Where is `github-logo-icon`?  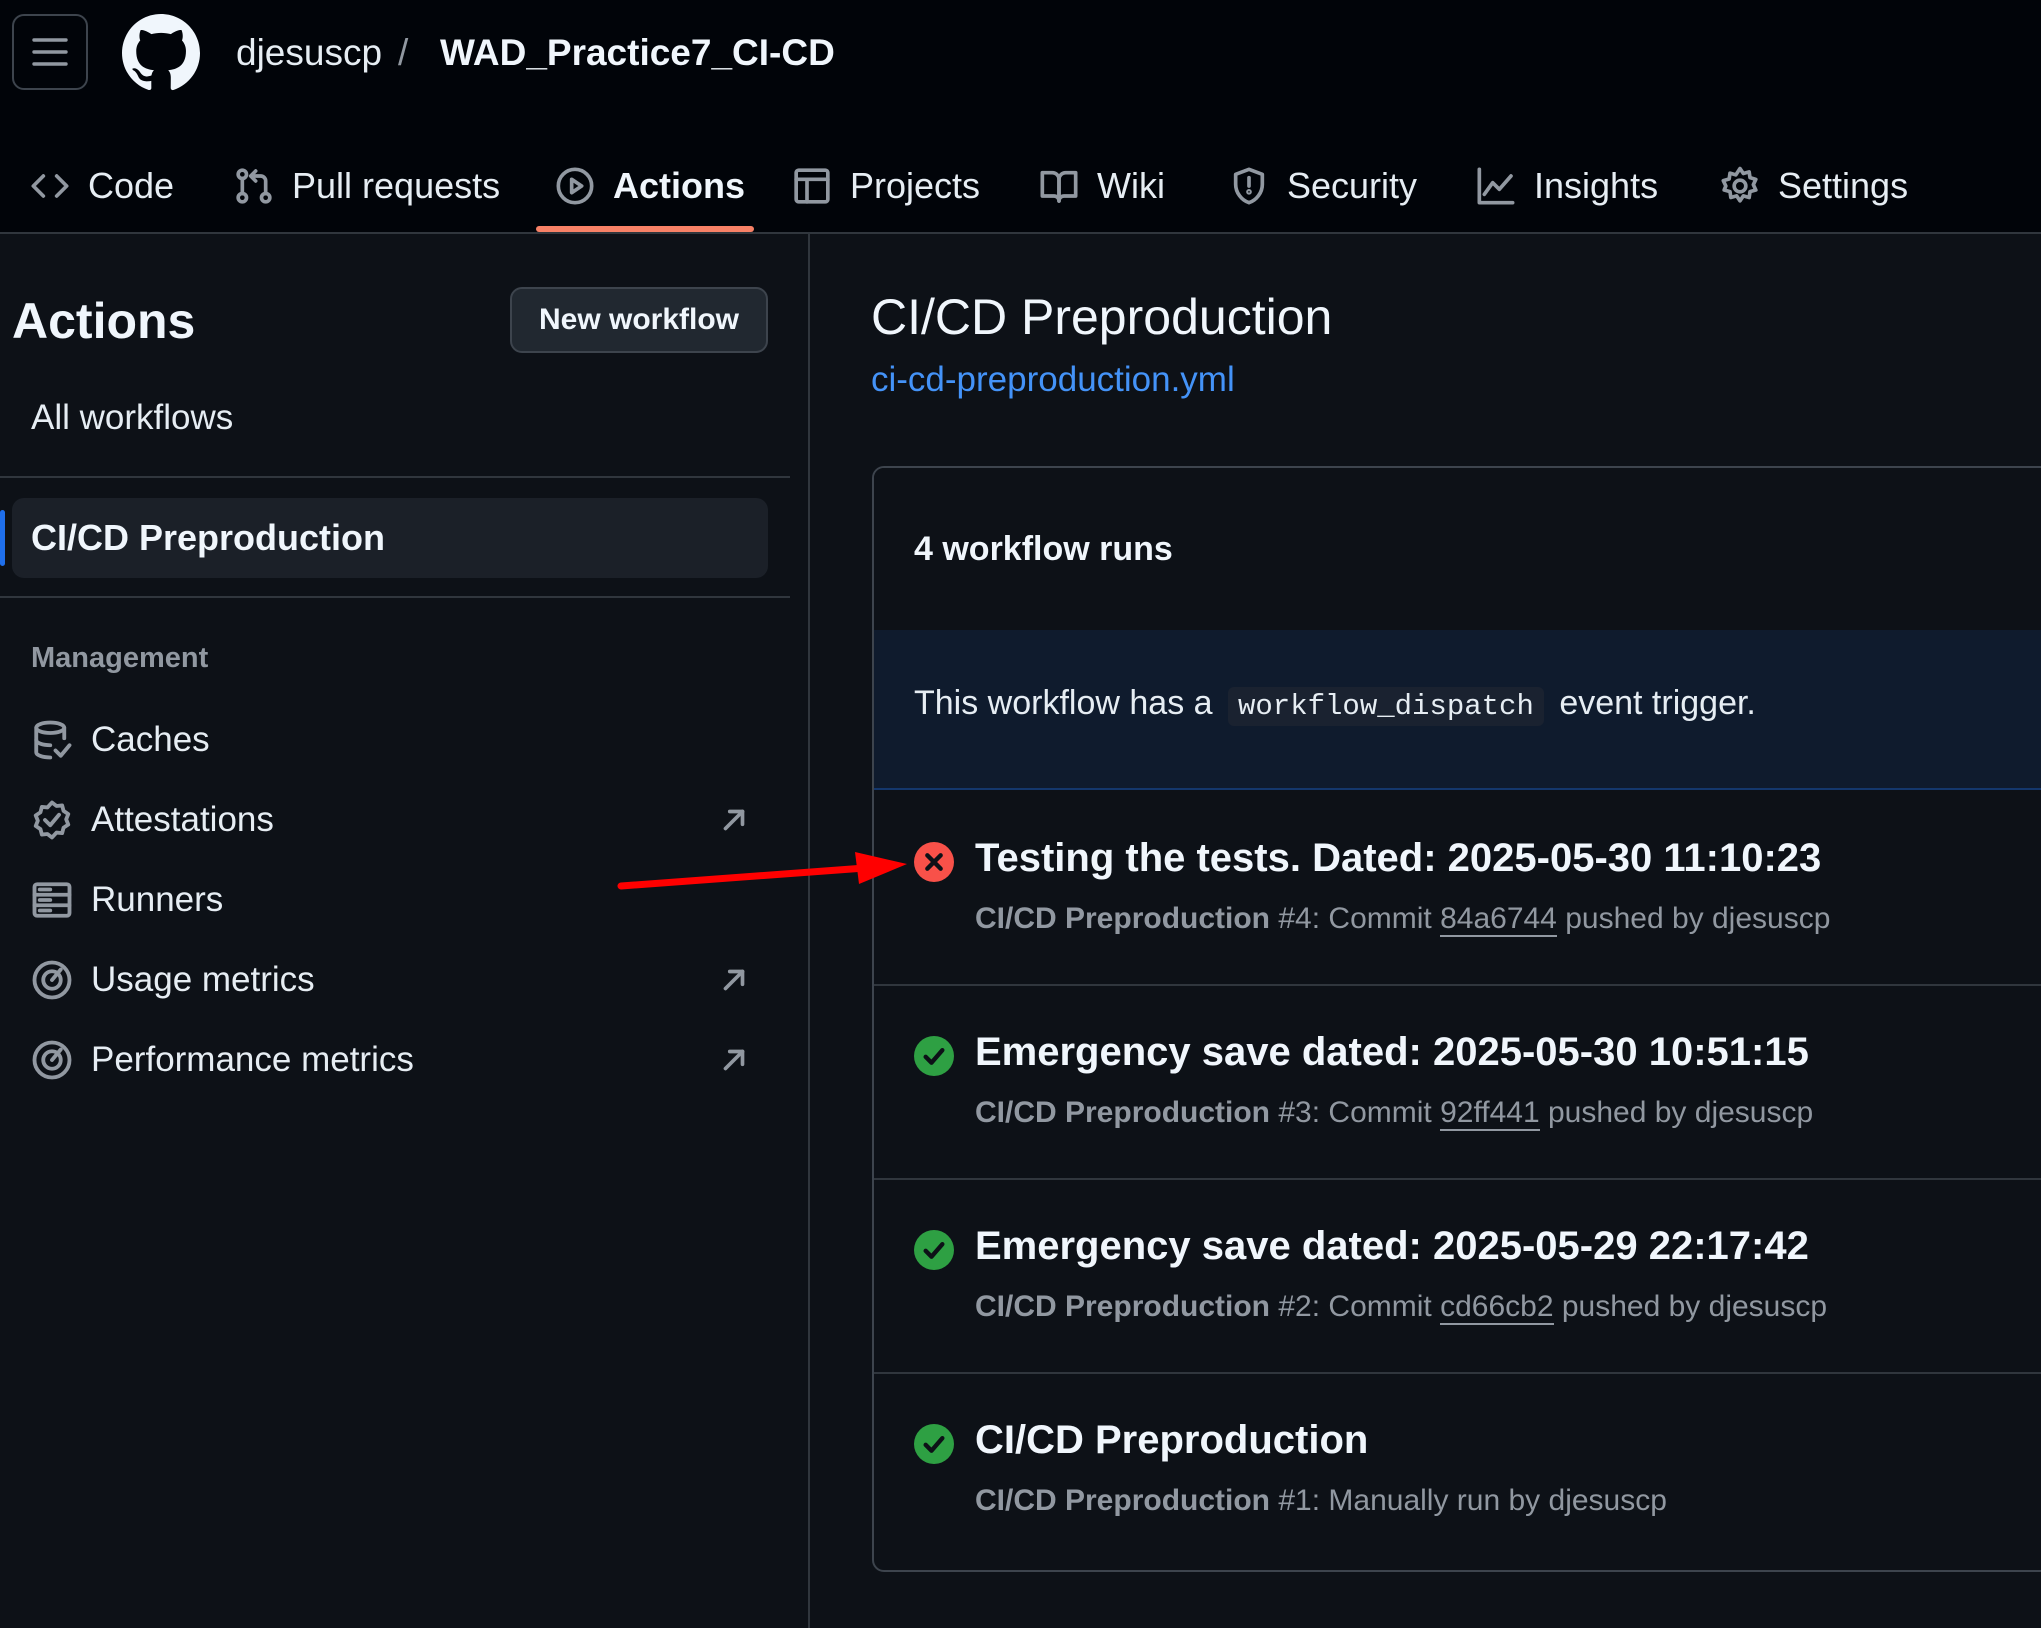 github-logo-icon is located at coordinates (161, 53).